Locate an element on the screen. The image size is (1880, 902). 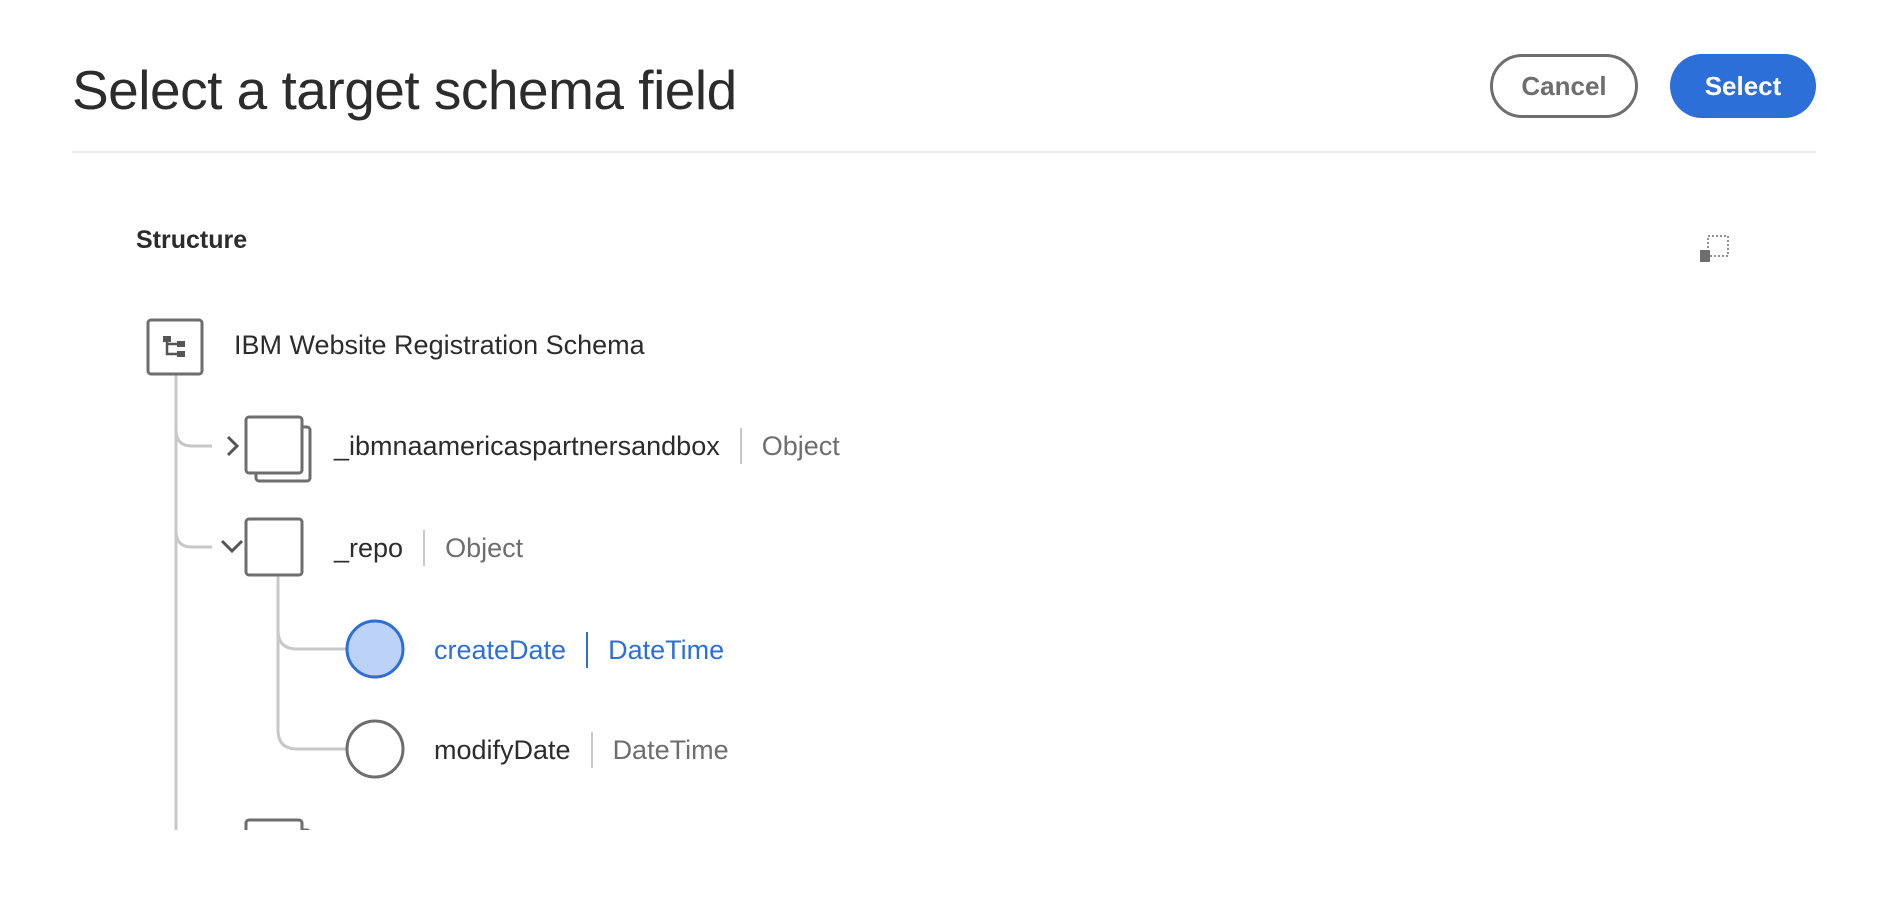
tree-root-label: IBM Website Registration Schema is located at coordinates (439, 345).